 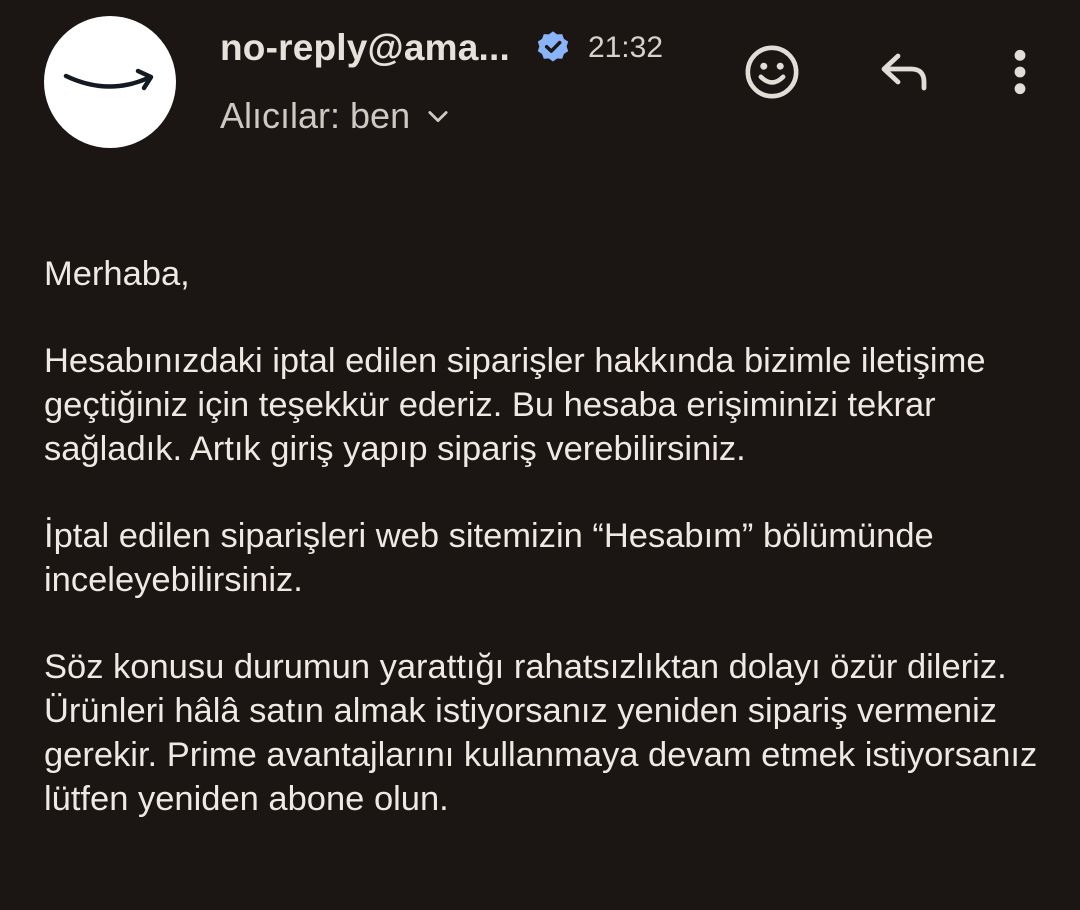 I want to click on reply-button, so click(x=904, y=72).